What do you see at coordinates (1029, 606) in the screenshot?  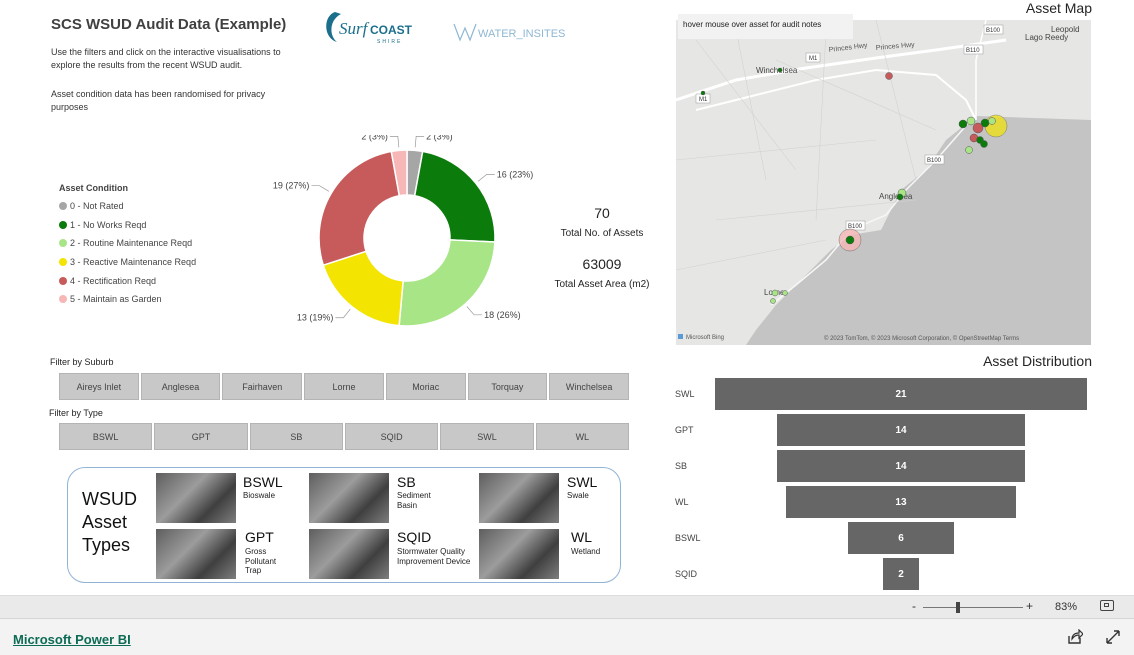 I see `zoom-in-button: +` at bounding box center [1029, 606].